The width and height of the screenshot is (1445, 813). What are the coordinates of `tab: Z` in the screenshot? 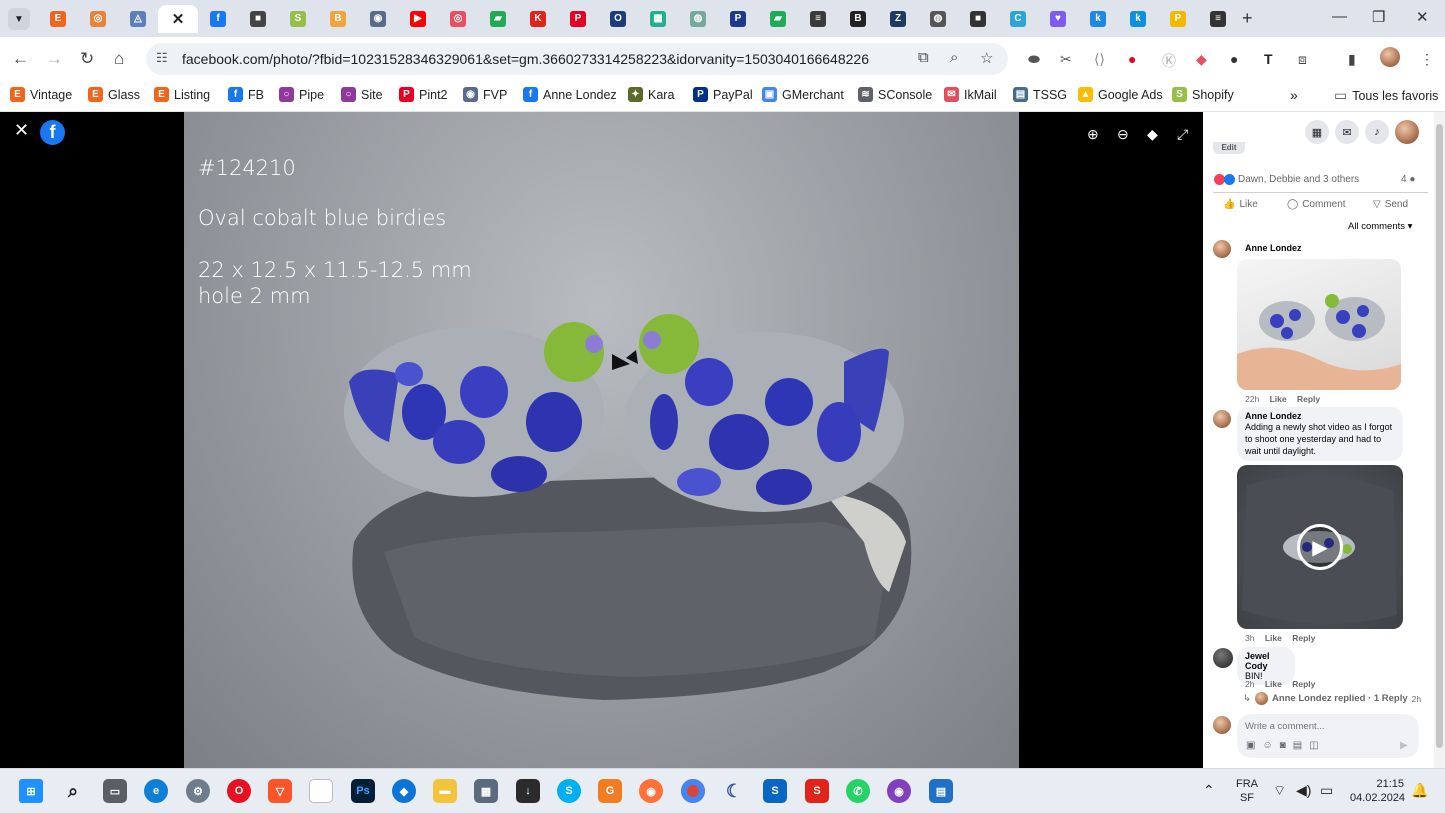 It's located at (898, 19).